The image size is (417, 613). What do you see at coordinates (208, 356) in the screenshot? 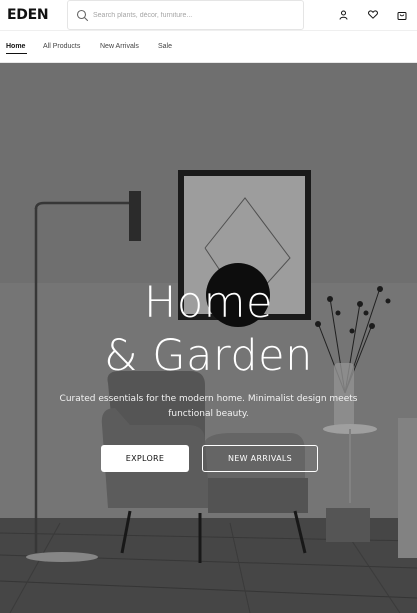
I see `hero-title-line2: & Garden` at bounding box center [208, 356].